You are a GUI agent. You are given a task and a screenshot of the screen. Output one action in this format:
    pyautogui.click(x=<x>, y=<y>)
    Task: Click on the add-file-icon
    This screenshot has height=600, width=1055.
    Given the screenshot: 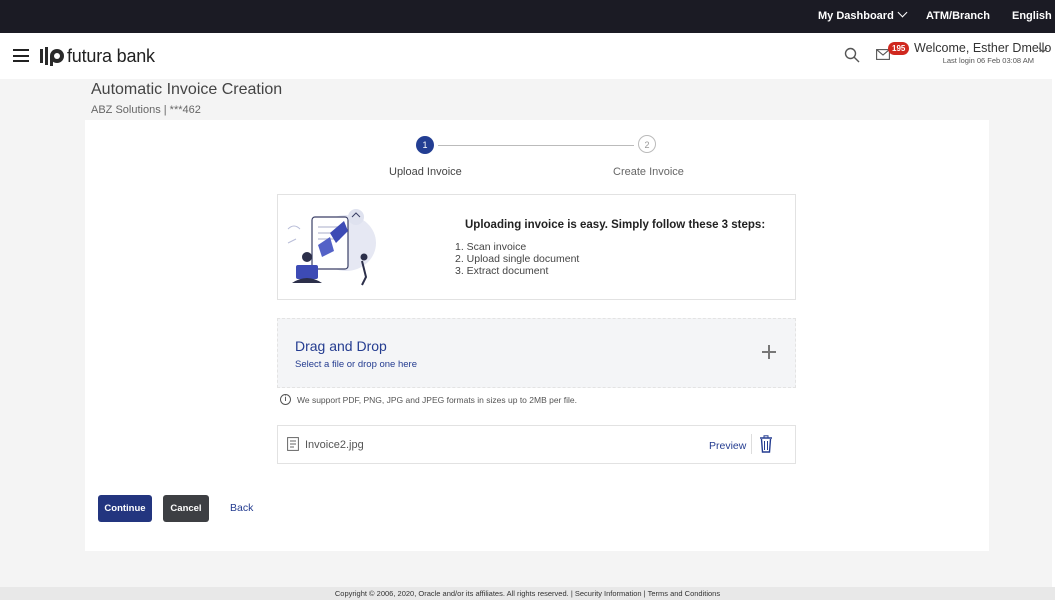 What is the action you would take?
    pyautogui.click(x=769, y=352)
    